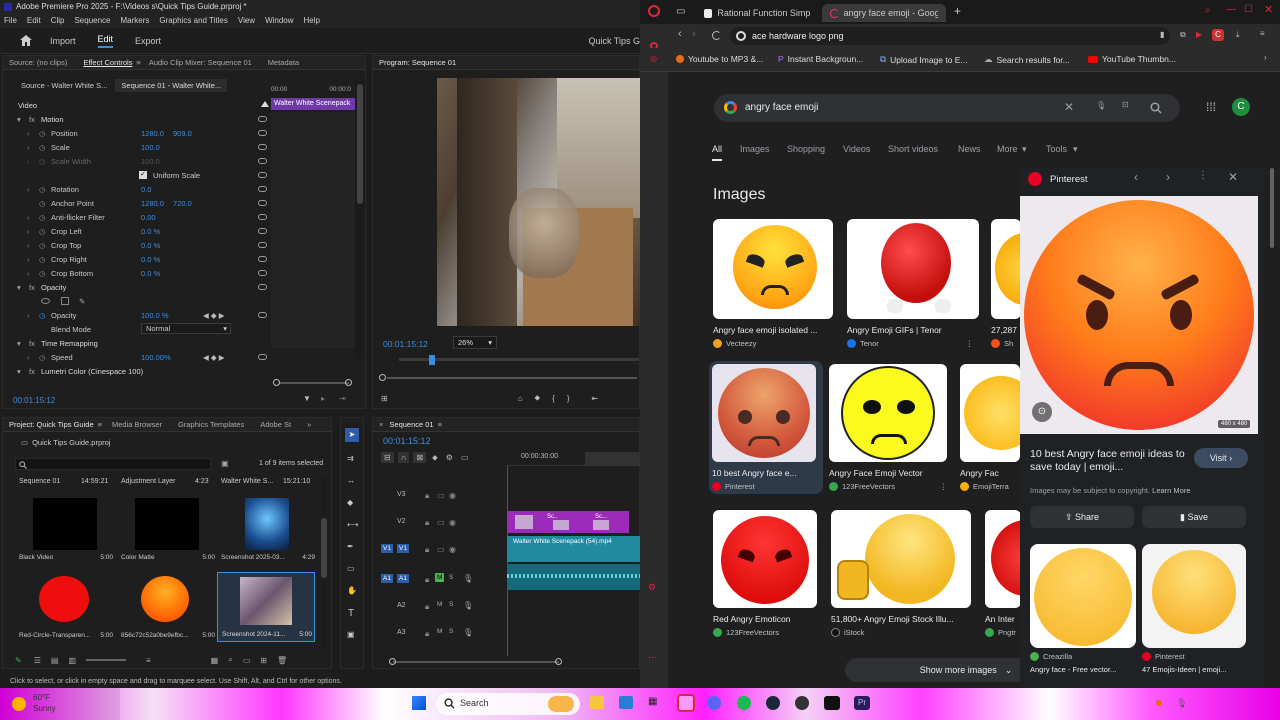 The width and height of the screenshot is (1280, 720). Describe the element at coordinates (1006, 269) in the screenshot. I see `result-thumbnail` at that location.